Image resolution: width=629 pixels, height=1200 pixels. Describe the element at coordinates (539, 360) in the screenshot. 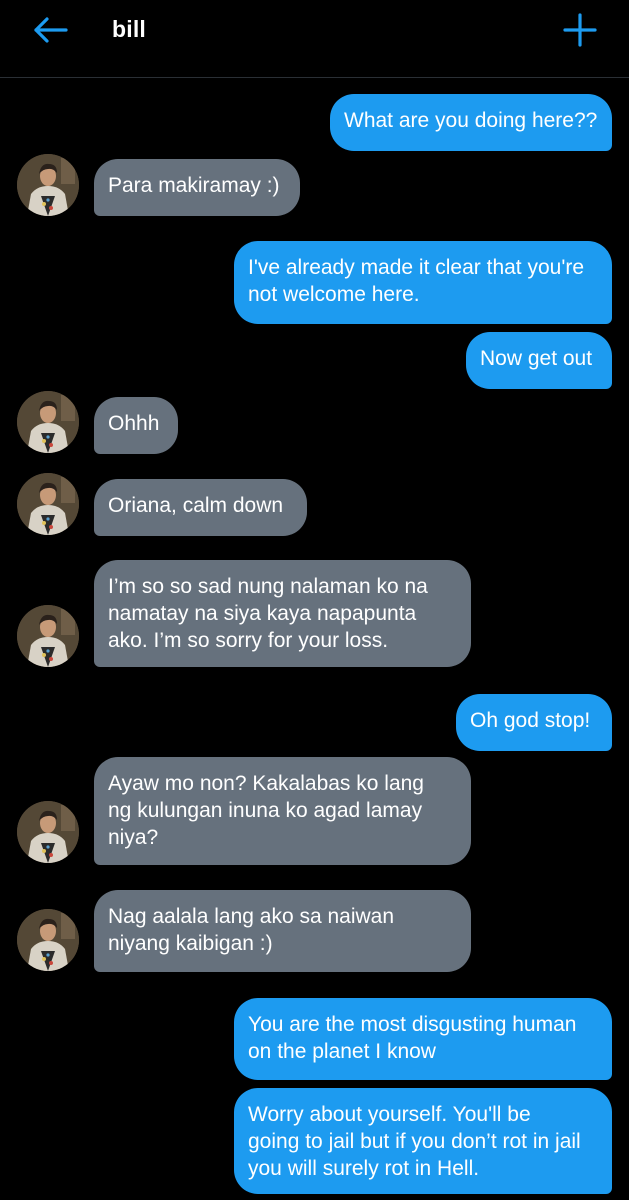

I see `sent-message: Now get out` at that location.